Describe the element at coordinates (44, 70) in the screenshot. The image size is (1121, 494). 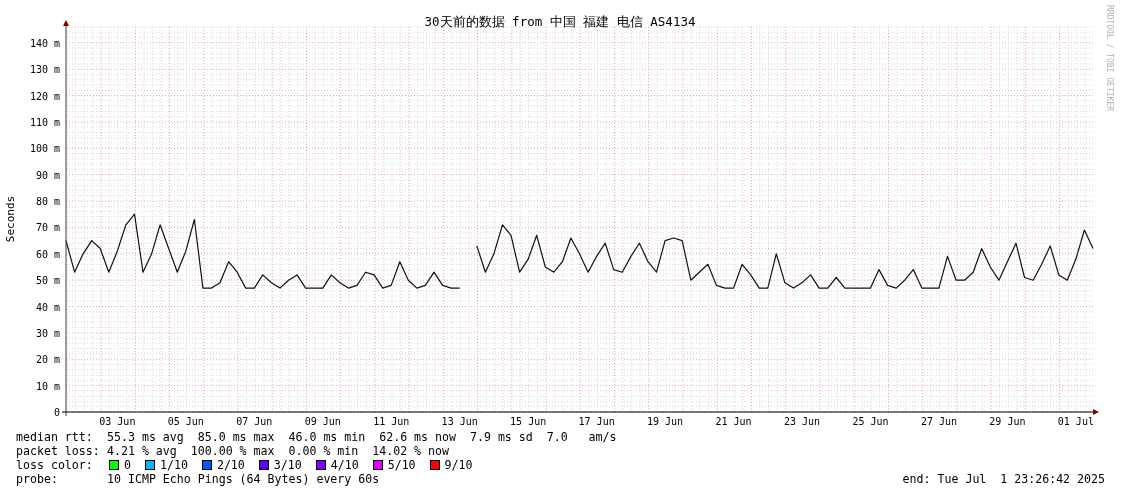
I see `tick-label: 130 m` at that location.